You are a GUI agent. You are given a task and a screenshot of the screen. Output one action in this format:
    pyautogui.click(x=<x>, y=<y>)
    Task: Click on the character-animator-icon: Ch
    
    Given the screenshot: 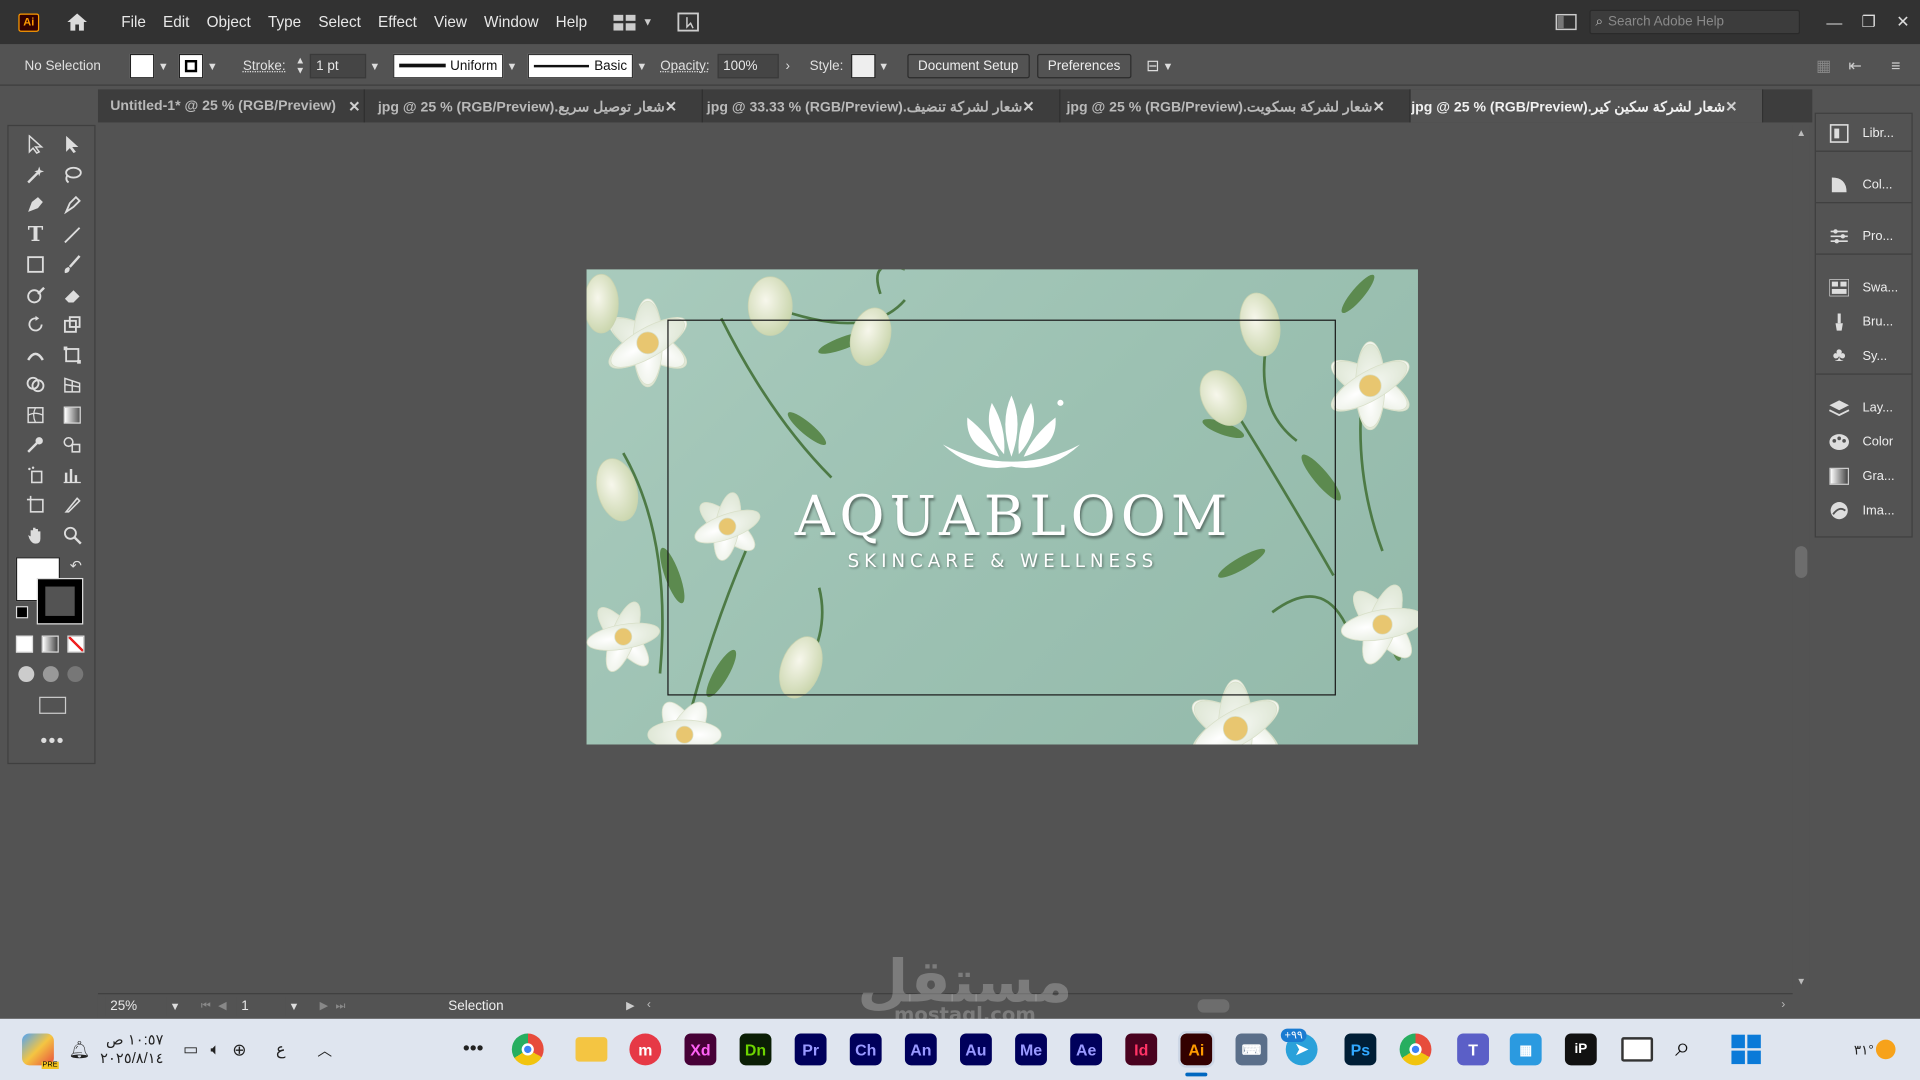 What is the action you would take?
    pyautogui.click(x=865, y=1049)
    